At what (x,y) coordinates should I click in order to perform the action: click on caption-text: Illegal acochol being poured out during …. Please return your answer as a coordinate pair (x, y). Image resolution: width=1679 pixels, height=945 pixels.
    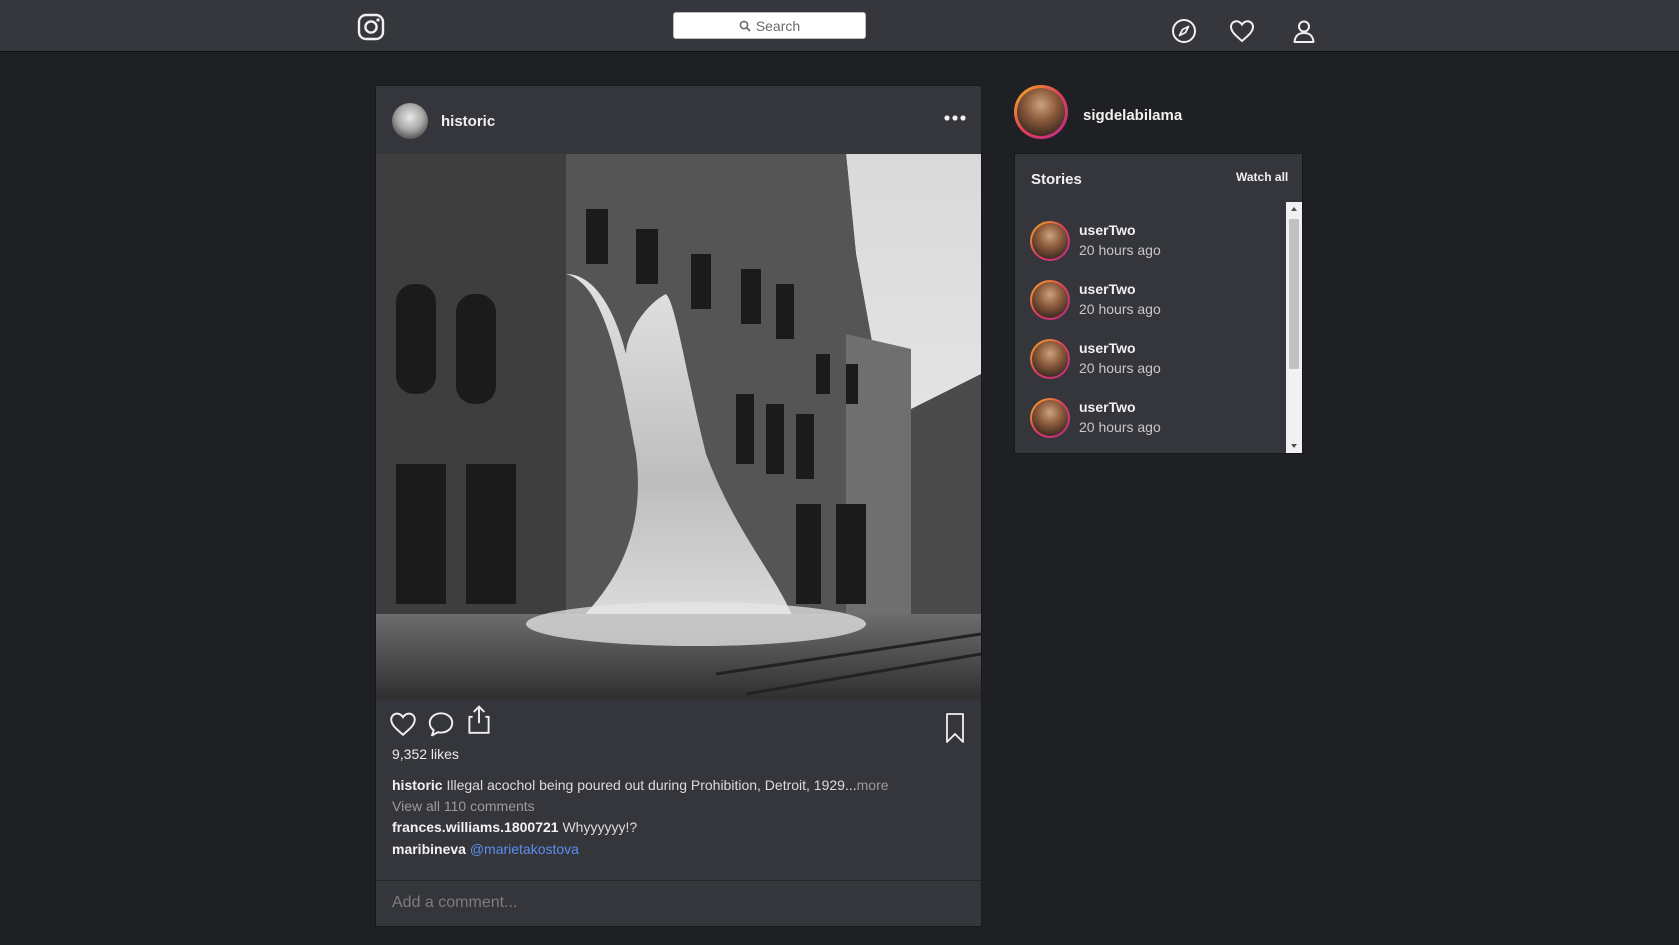
    Looking at the image, I should click on (651, 785).